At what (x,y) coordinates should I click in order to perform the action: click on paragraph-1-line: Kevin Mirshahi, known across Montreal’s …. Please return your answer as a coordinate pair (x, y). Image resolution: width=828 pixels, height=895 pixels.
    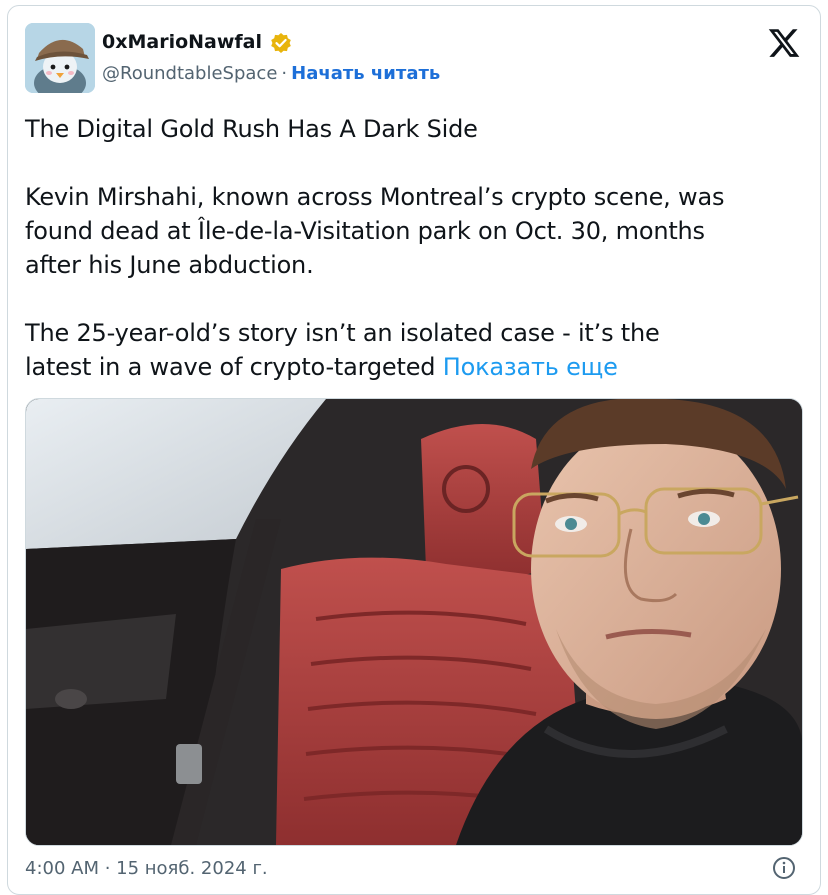
    Looking at the image, I should click on (375, 197).